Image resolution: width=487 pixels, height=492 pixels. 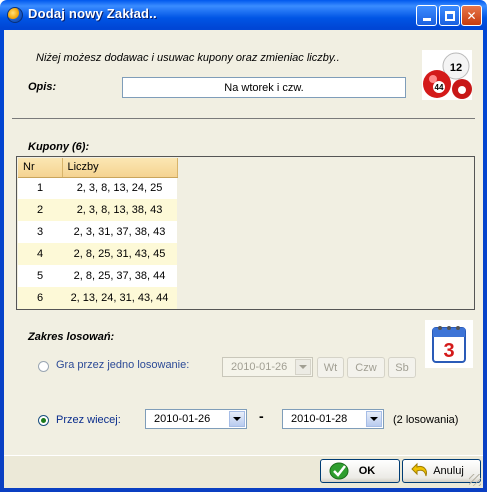 What do you see at coordinates (40, 276) in the screenshot?
I see `row-nr: 5` at bounding box center [40, 276].